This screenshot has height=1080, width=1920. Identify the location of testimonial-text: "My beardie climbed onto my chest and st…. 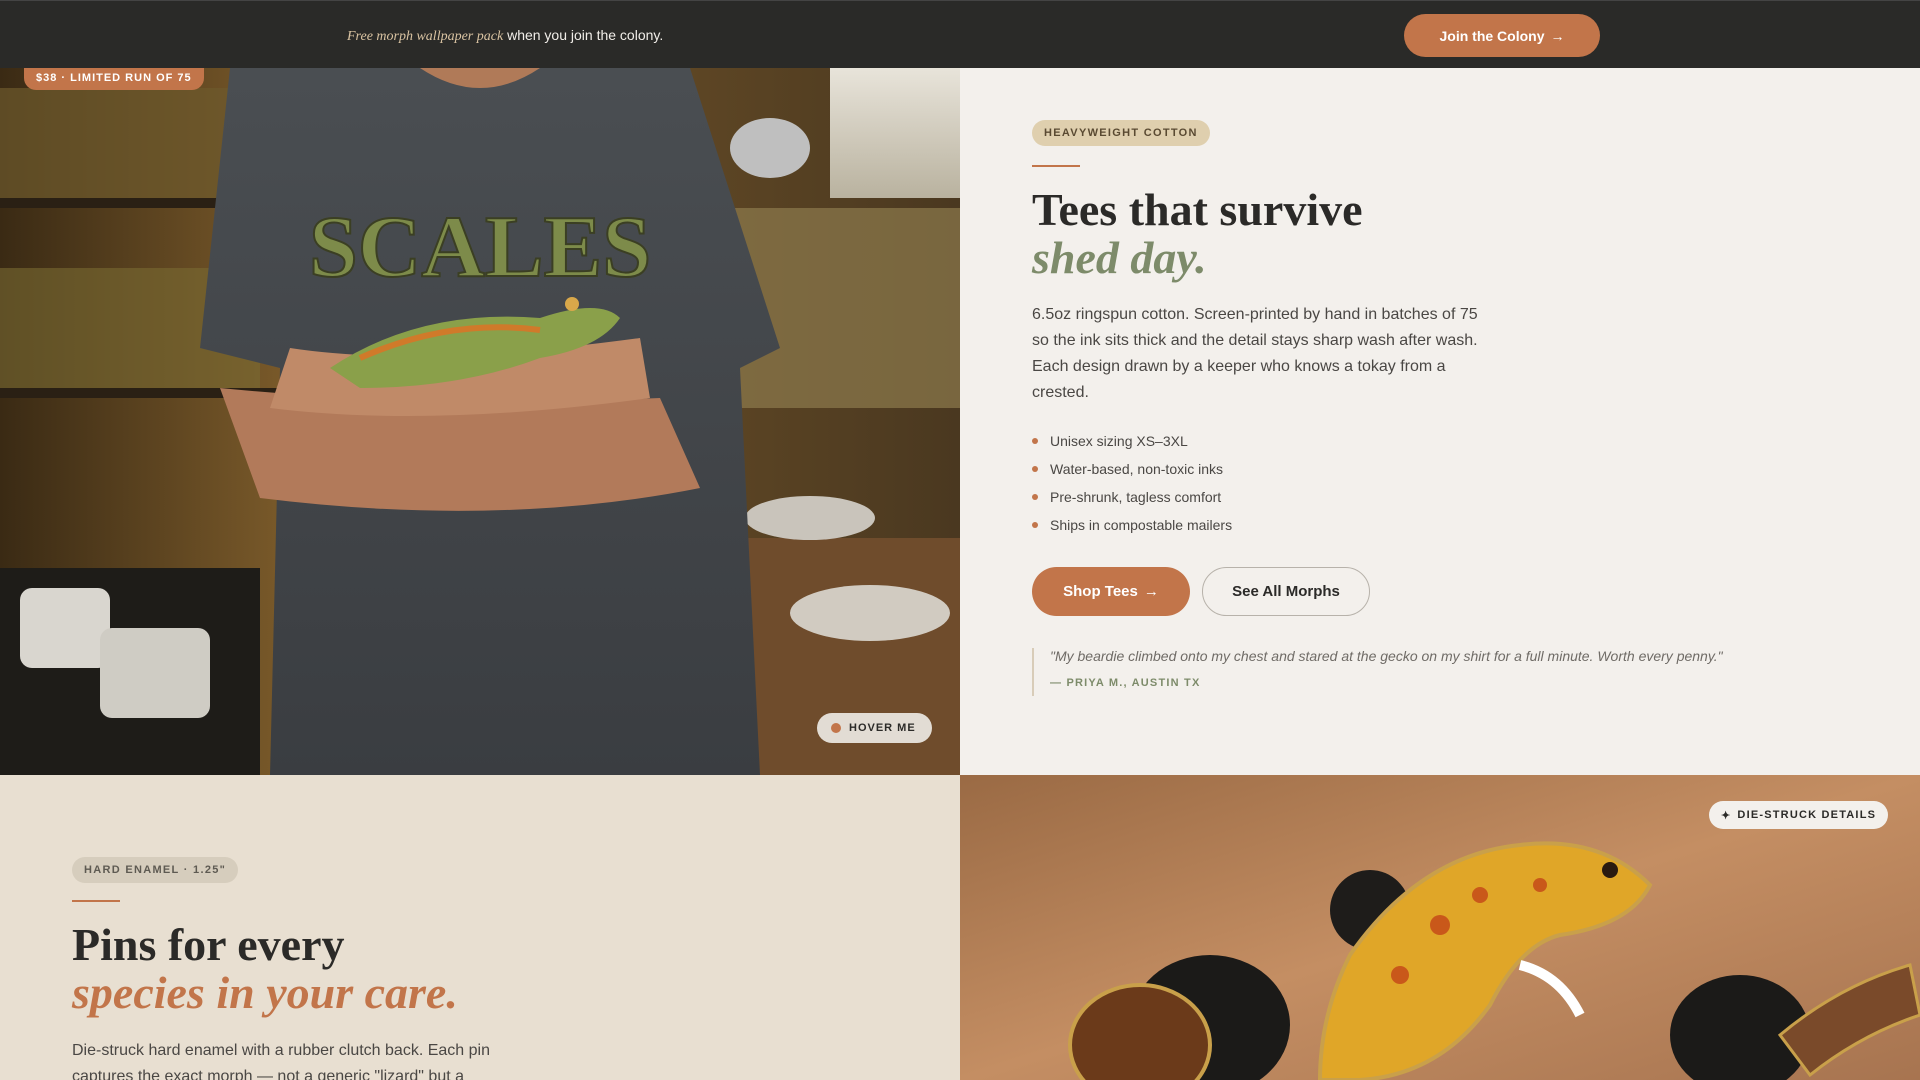
(1386, 656).